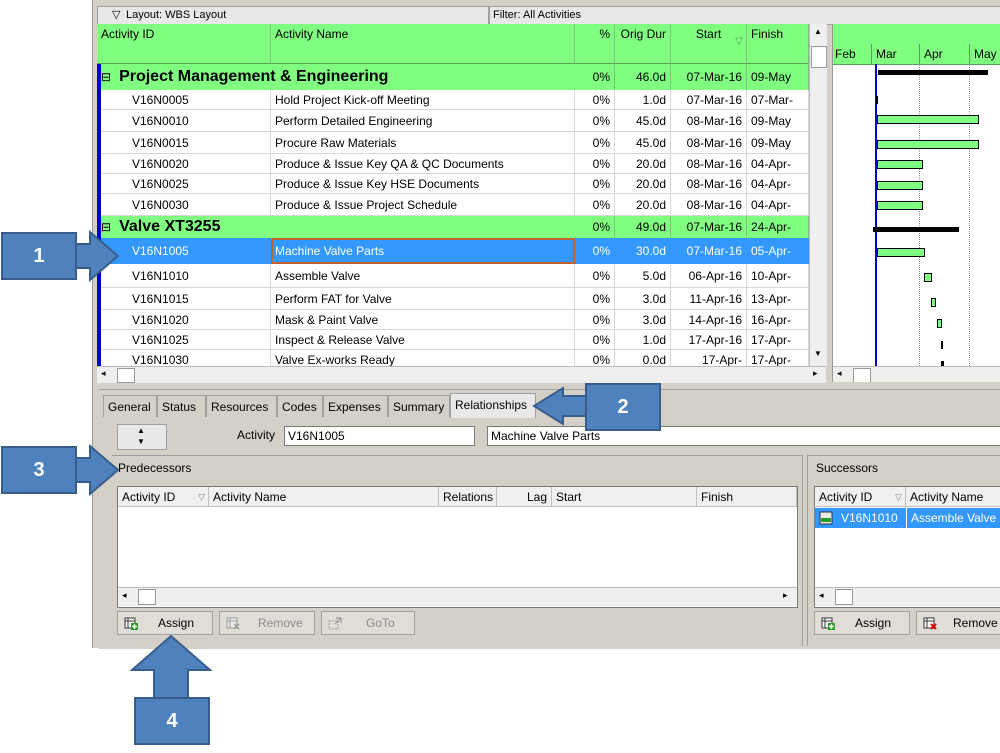 The image size is (1000, 753). Describe the element at coordinates (97, 256) in the screenshot. I see `callout-1-arrow` at that location.